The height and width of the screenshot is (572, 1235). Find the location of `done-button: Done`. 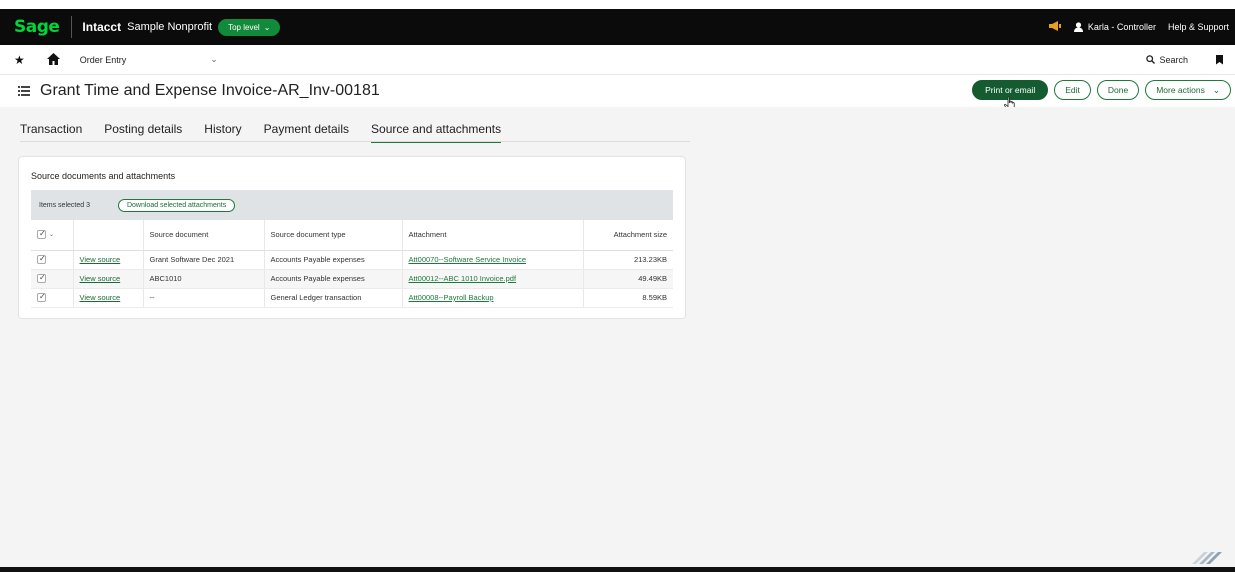

done-button: Done is located at coordinates (1118, 90).